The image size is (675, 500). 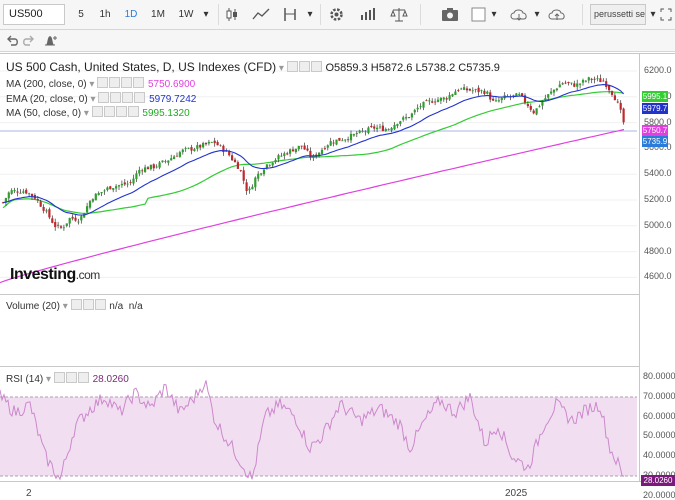 What do you see at coordinates (101, 98) in the screenshot?
I see `ema20-legend: EMA (20, close, 0) ▾ 5979.7242` at bounding box center [101, 98].